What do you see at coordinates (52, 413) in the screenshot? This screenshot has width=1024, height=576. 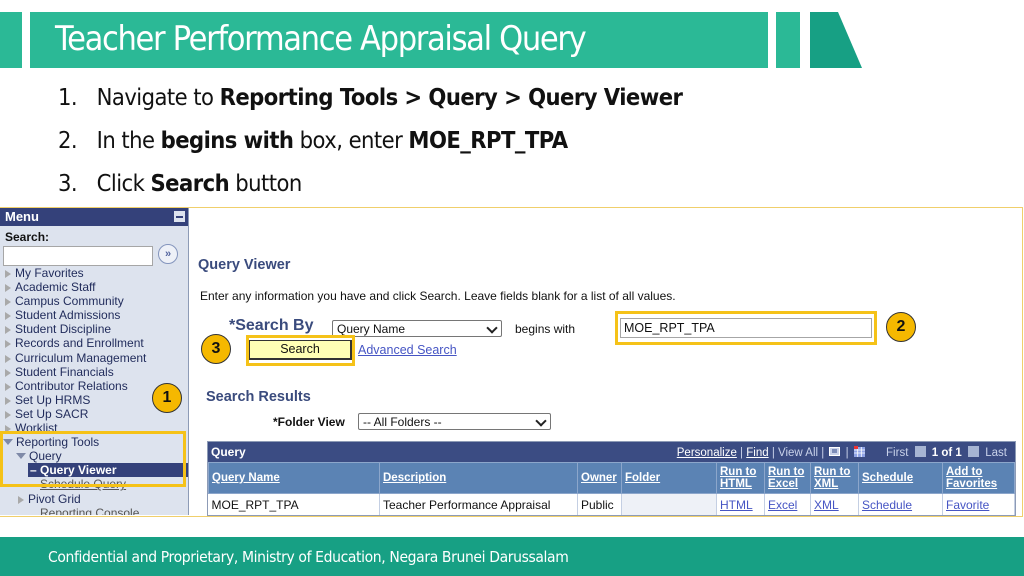 I see `menu-item-label: Set Up SACR` at bounding box center [52, 413].